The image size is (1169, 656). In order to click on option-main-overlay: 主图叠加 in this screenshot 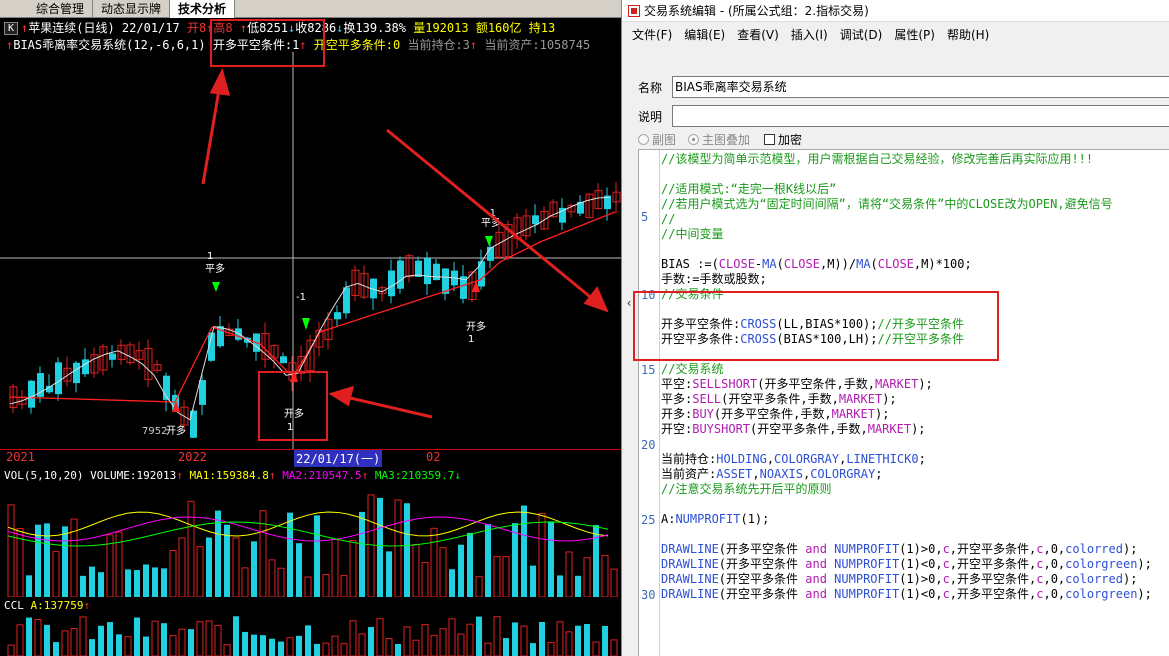, I will do `click(719, 139)`.